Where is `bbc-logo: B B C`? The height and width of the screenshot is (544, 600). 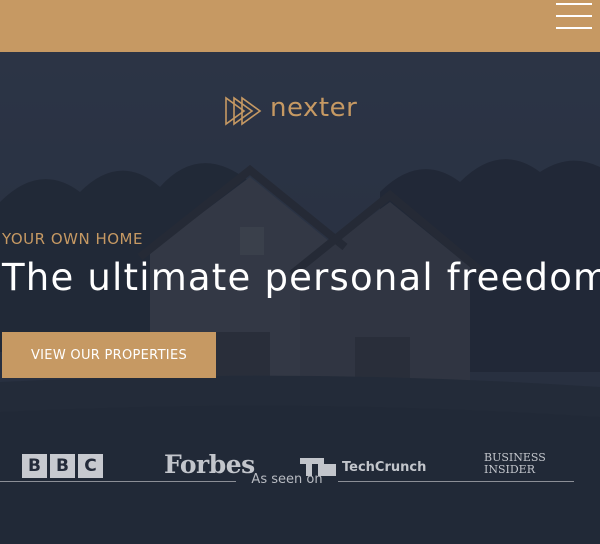 bbc-logo: B B C is located at coordinates (63, 466).